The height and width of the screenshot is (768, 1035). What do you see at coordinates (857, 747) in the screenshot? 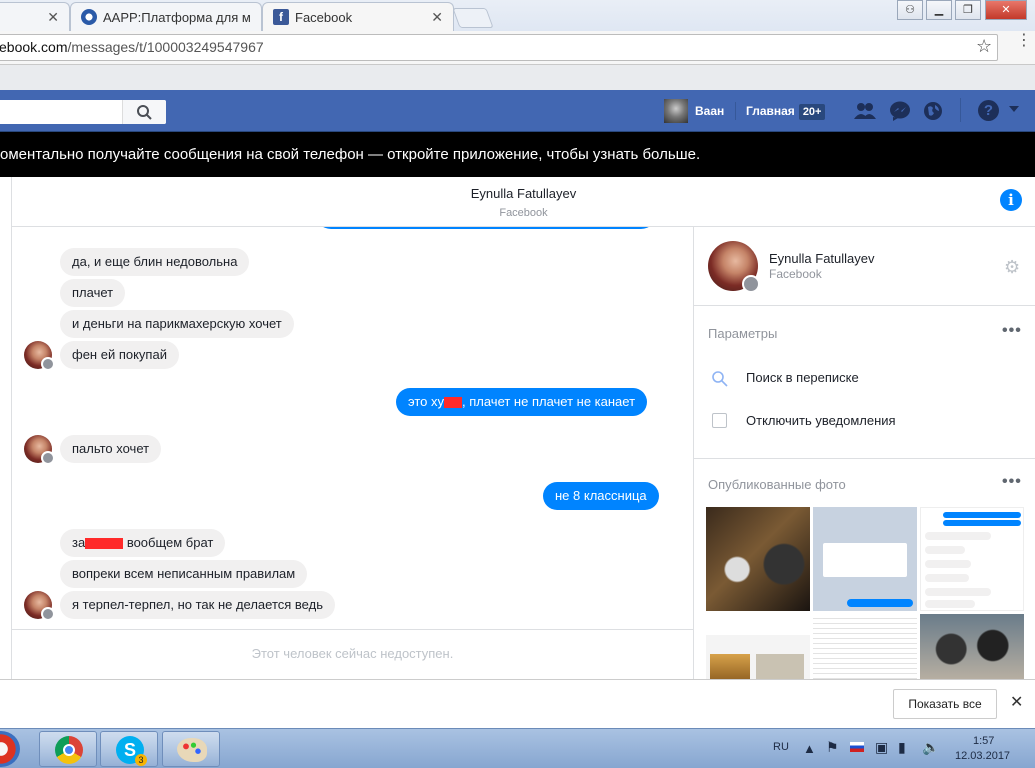
I see `keyboard-layout-flag-icon` at bounding box center [857, 747].